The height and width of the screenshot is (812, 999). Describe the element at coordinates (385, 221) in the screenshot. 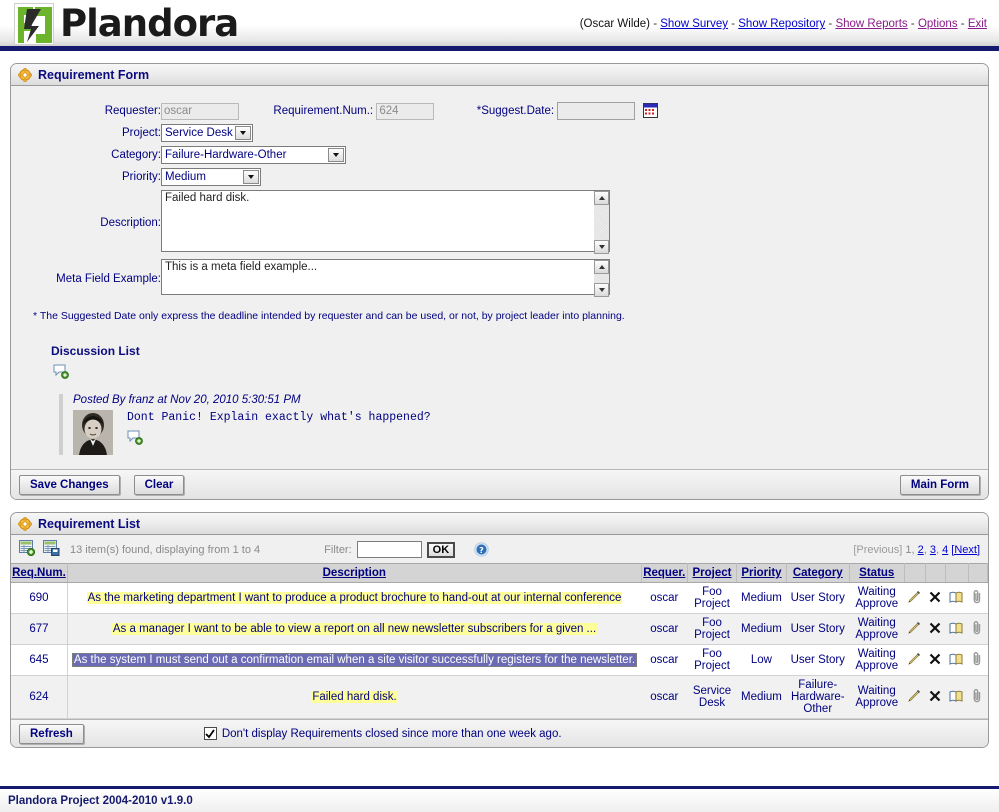

I see `description-textarea: Failed hard disk.` at that location.